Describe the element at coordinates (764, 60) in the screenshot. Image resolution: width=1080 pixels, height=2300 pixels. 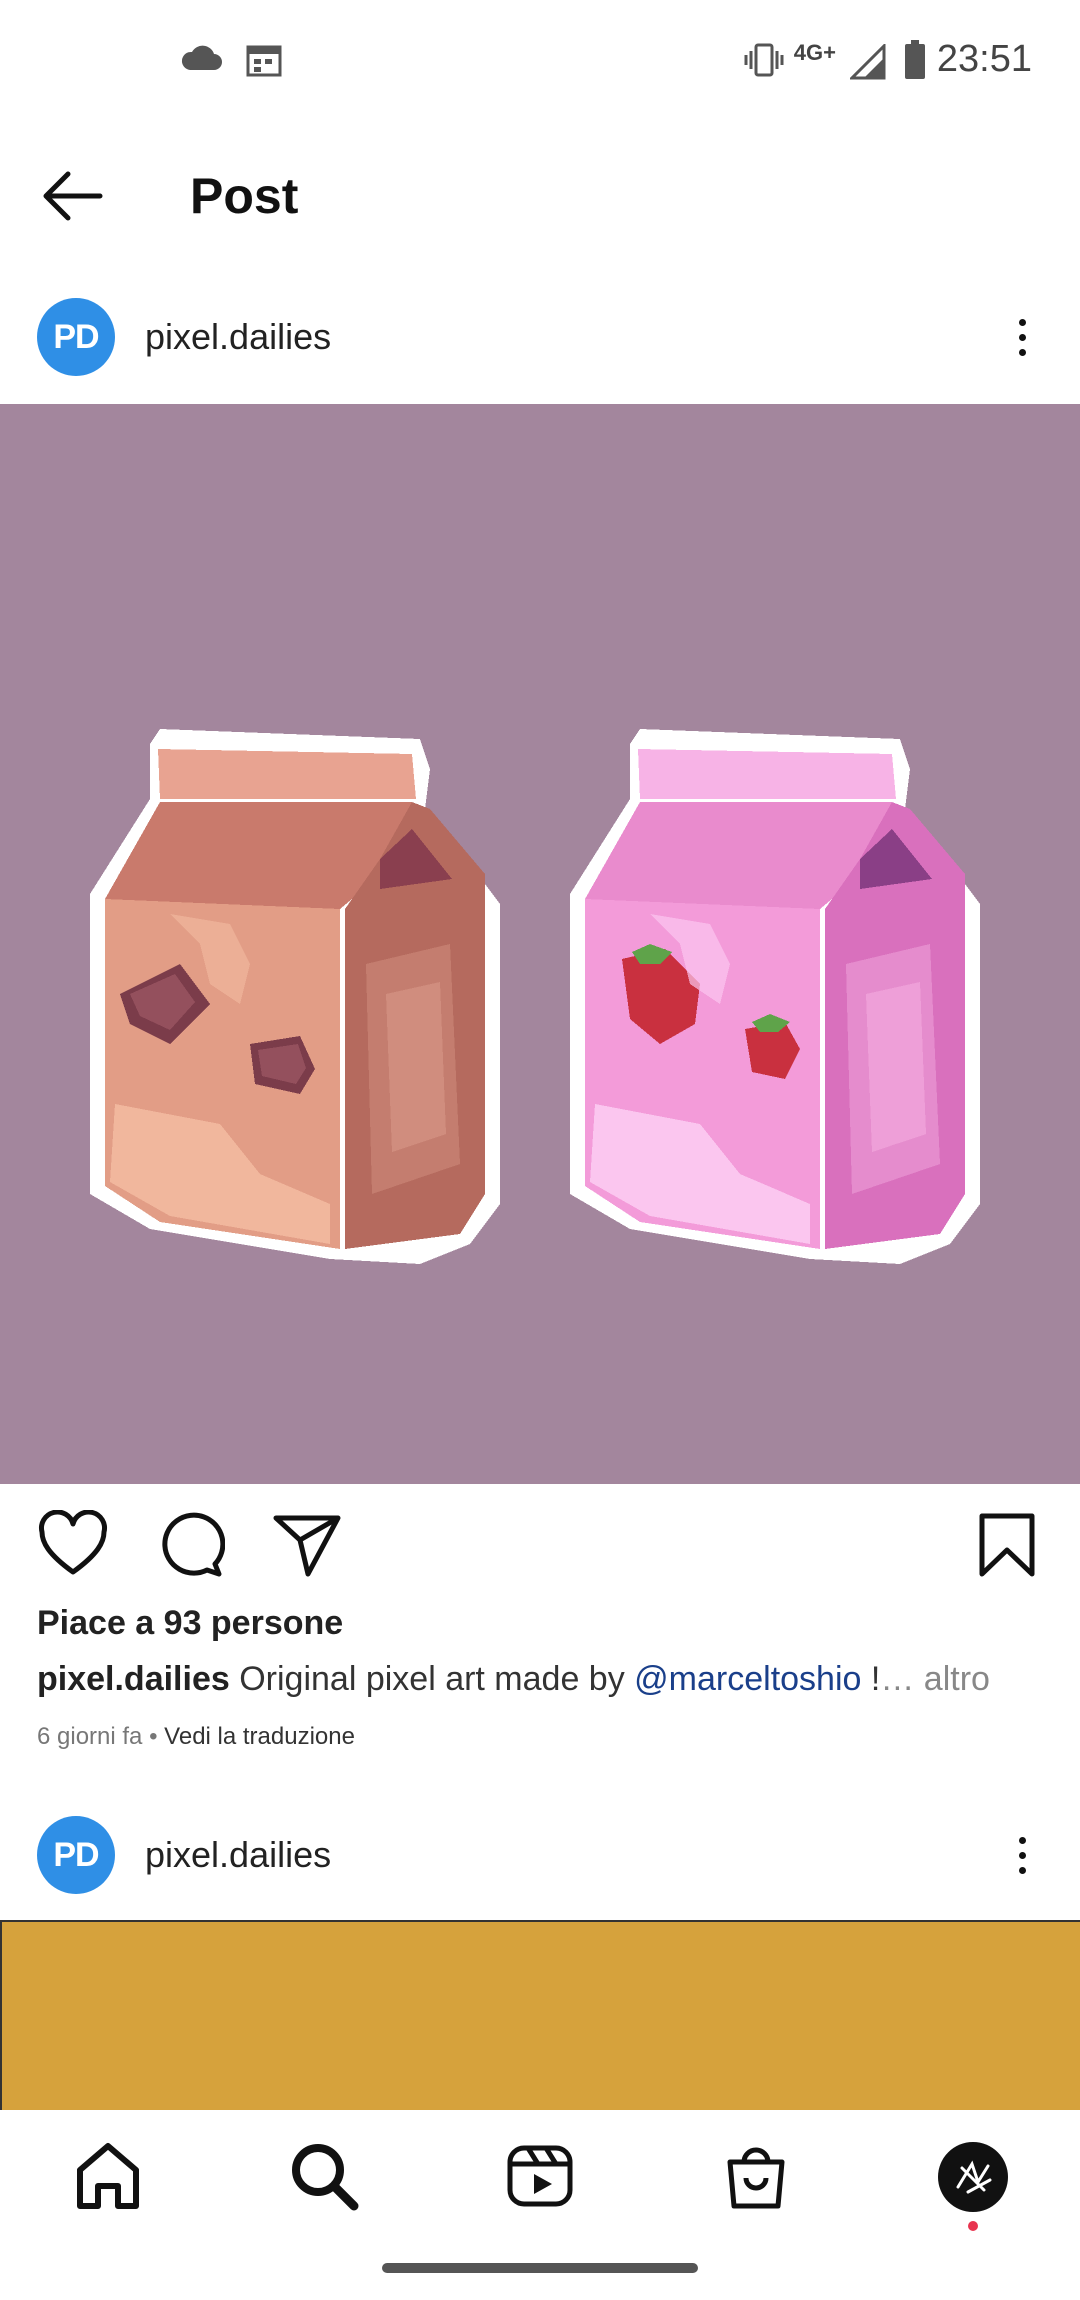
I see `vibrate-icon` at that location.